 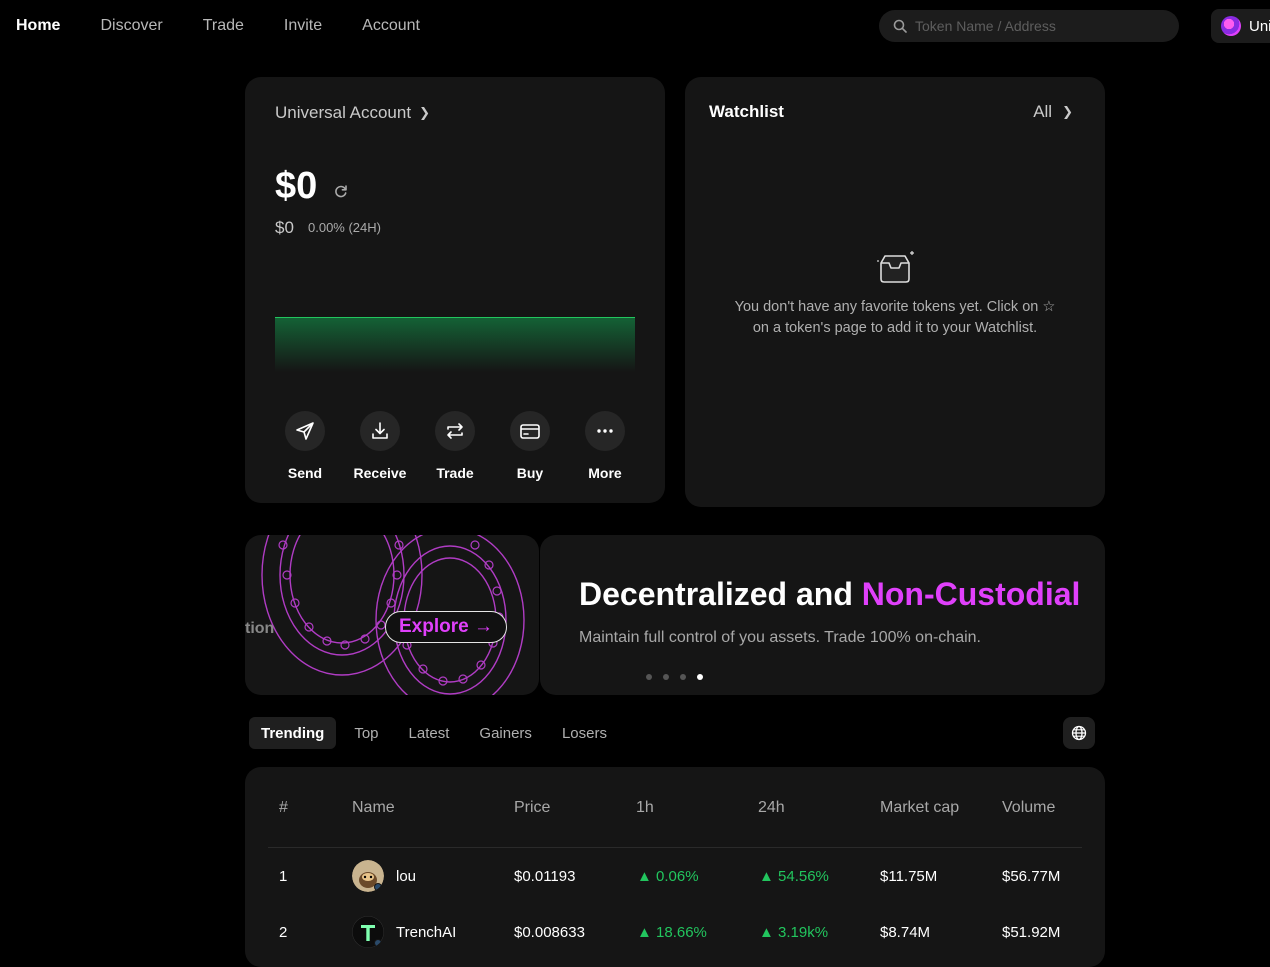 I want to click on promo-banner-prev: tion Explore →, so click(x=392, y=615).